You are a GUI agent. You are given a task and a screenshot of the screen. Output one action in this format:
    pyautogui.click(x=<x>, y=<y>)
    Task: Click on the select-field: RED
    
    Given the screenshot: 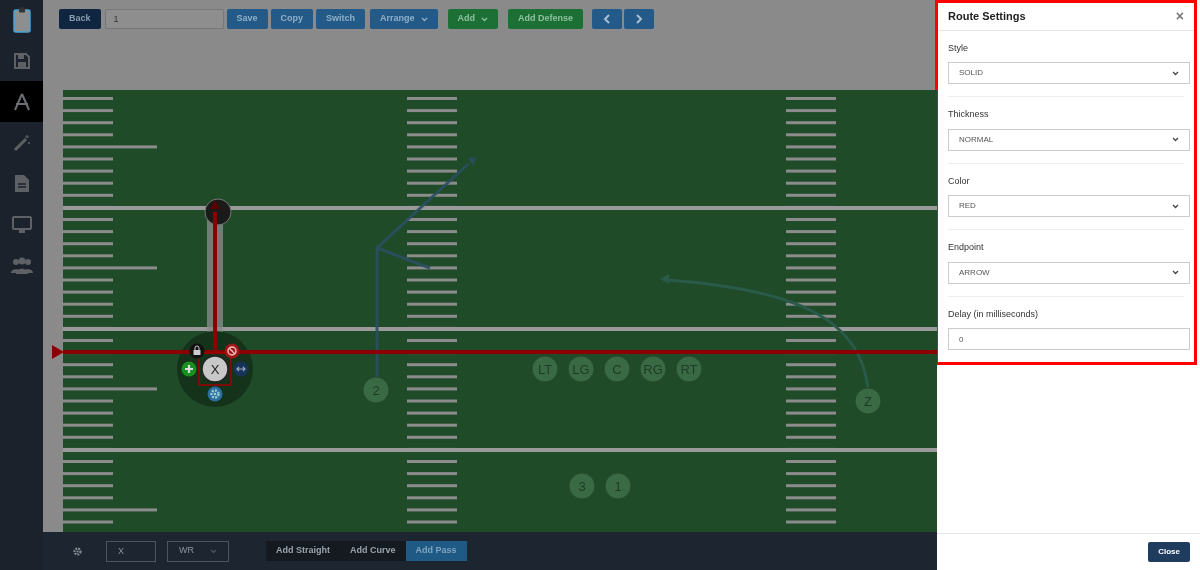 What is the action you would take?
    pyautogui.click(x=1069, y=206)
    